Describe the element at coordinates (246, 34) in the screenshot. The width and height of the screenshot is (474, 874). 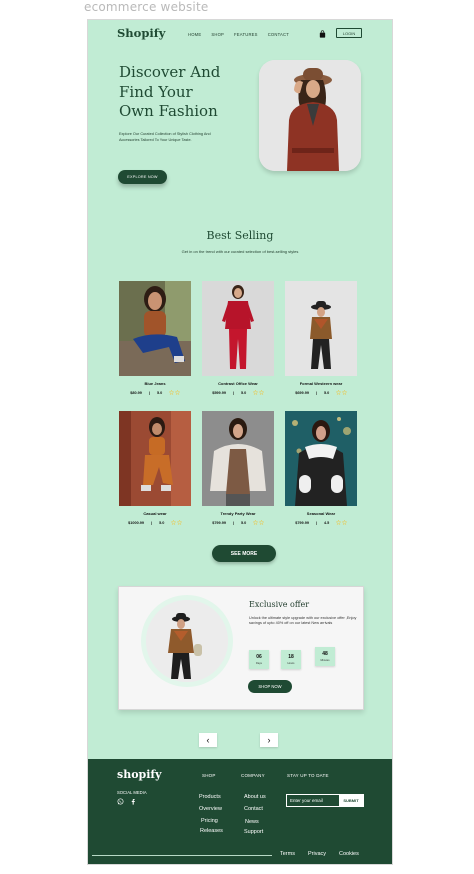
I see `nav-features: FEATURES` at that location.